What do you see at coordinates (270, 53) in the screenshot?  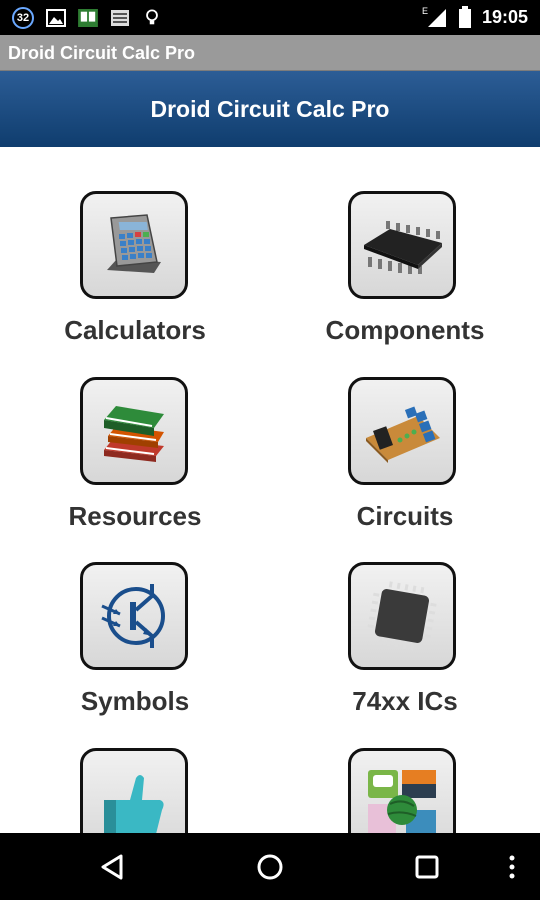 I see `app-title-bar: Droid Circuit Calc Pro` at bounding box center [270, 53].